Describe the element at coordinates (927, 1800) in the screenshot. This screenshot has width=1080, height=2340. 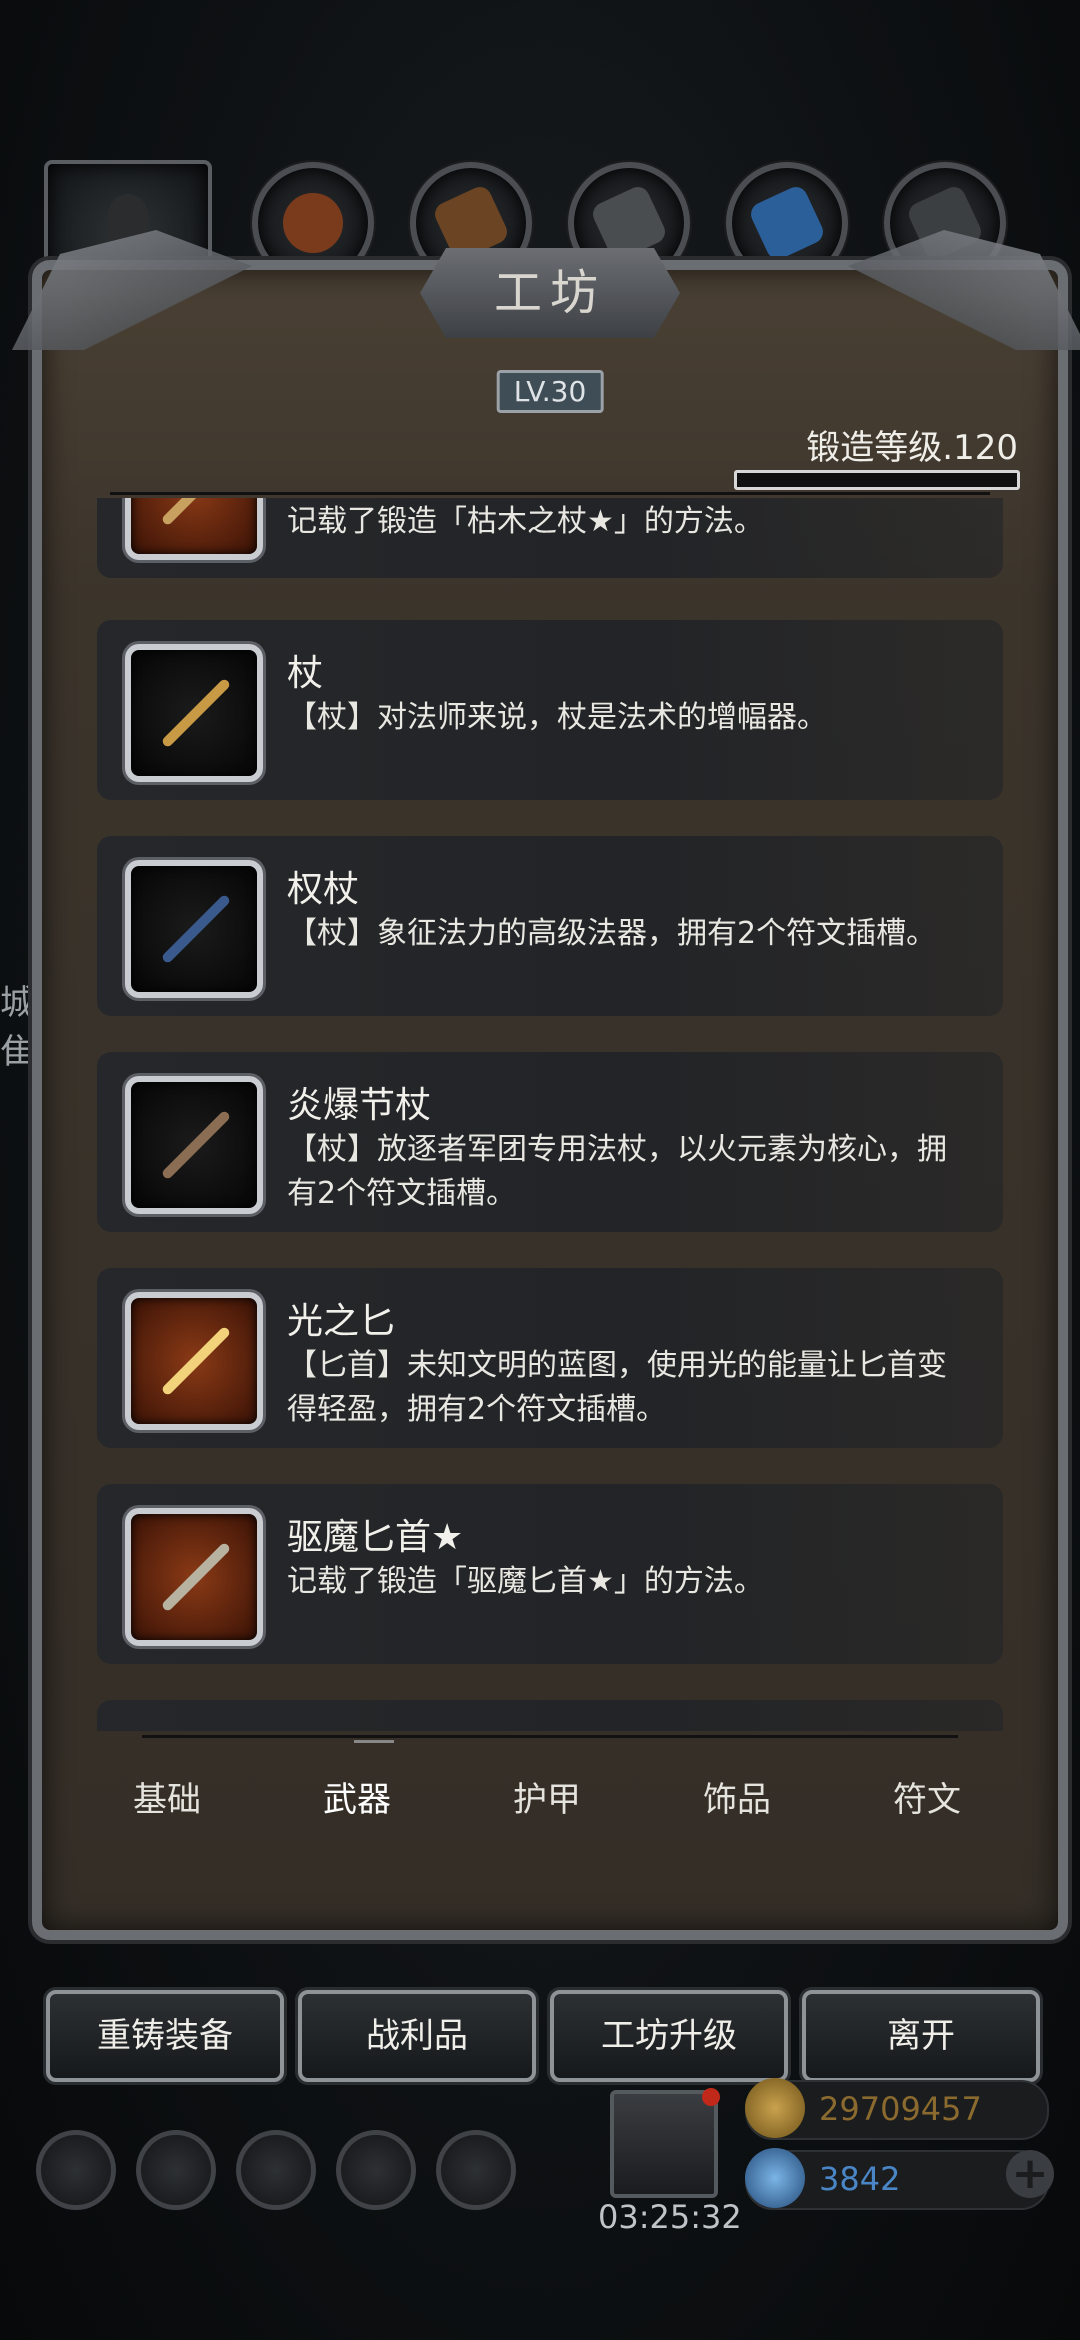
I see `tab-rune: 符文` at that location.